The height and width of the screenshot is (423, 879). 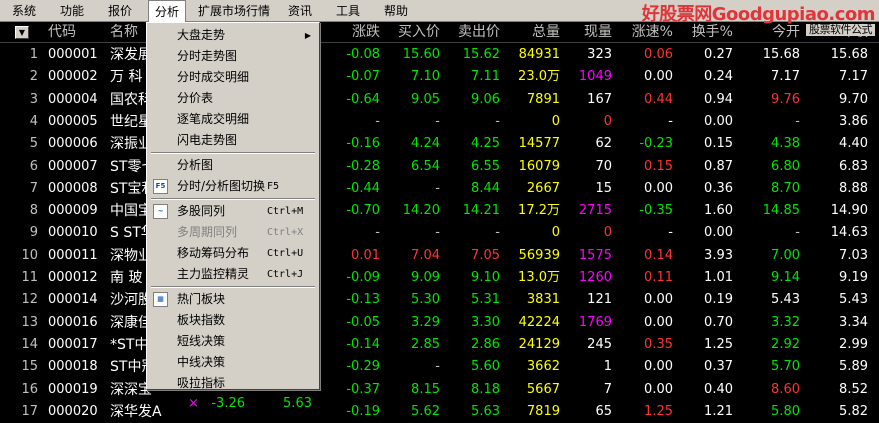 What do you see at coordinates (221, 186) in the screenshot?
I see `menu-item-label: 分时/分析图切换` at bounding box center [221, 186].